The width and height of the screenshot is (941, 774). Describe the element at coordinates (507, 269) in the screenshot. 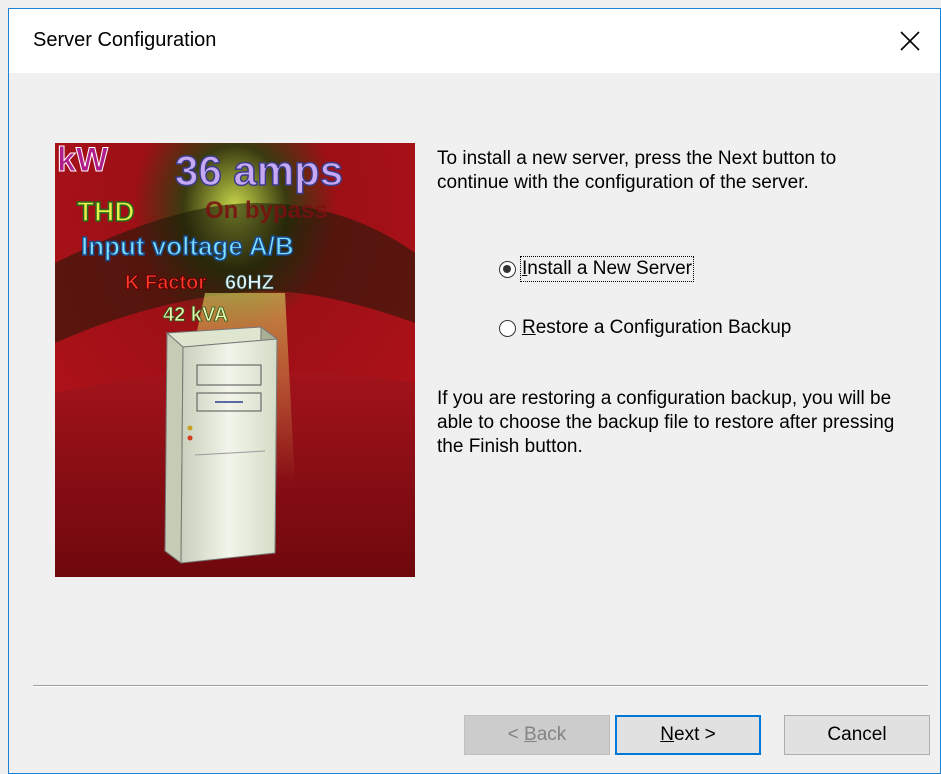

I see `radio-selected-icon` at that location.